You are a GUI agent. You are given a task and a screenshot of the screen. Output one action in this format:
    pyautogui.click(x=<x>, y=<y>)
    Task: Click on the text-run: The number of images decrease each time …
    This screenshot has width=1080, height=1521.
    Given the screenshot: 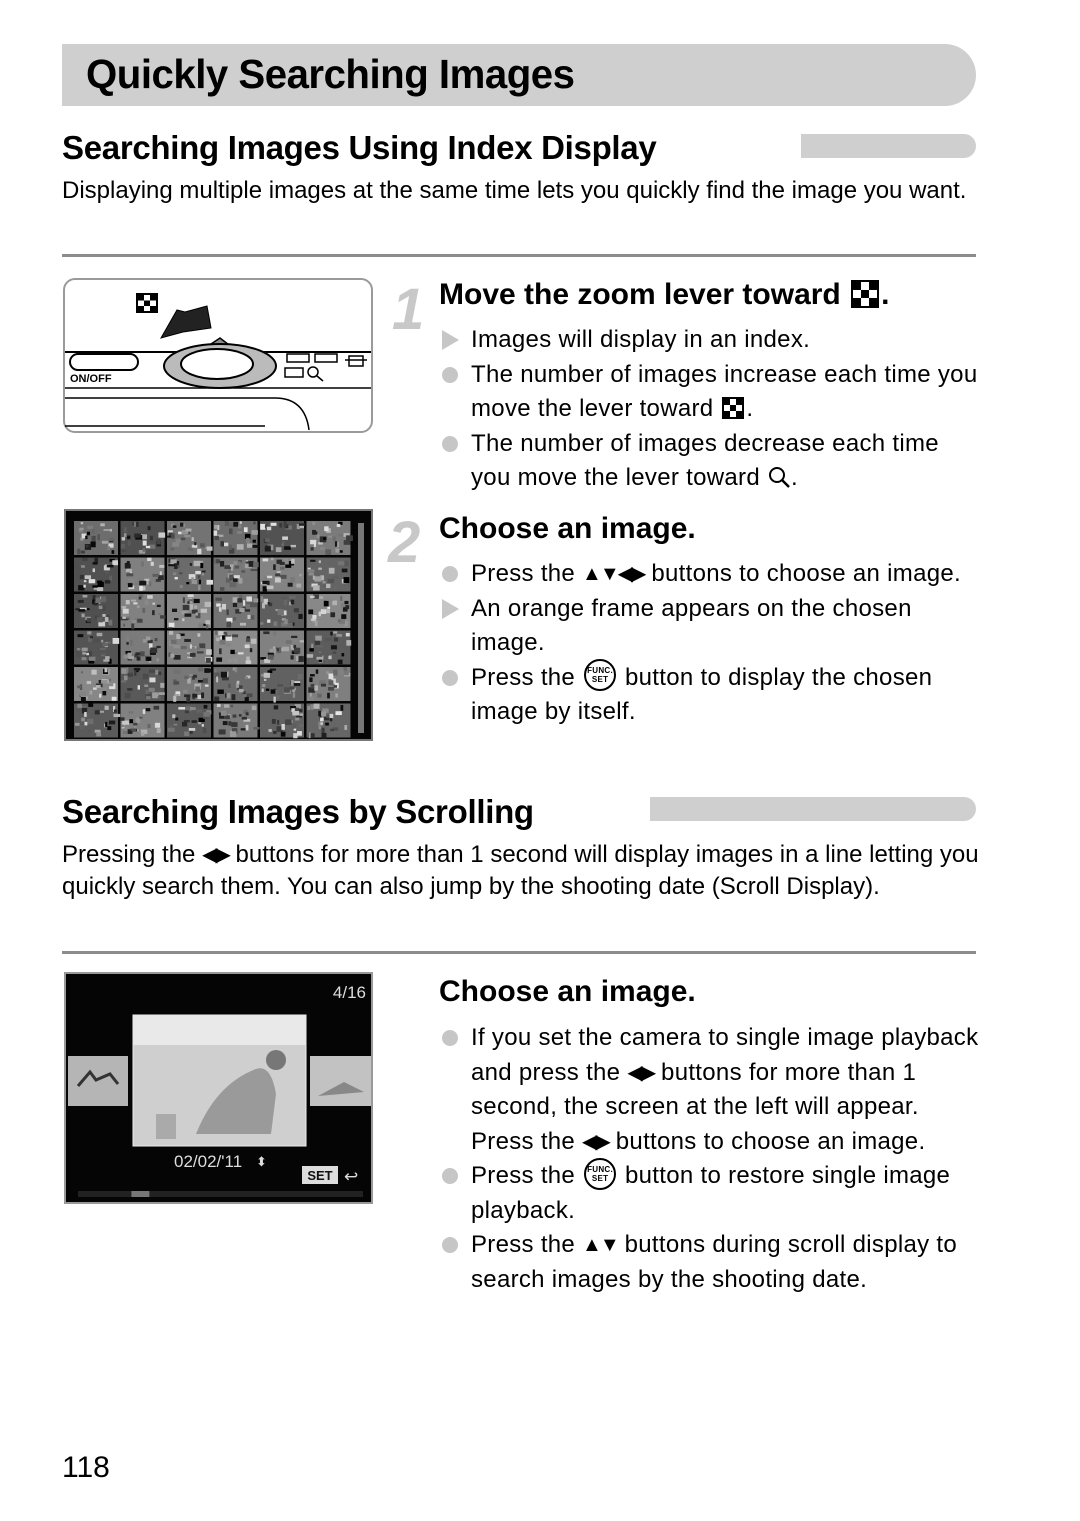 What is the action you would take?
    pyautogui.click(x=705, y=460)
    